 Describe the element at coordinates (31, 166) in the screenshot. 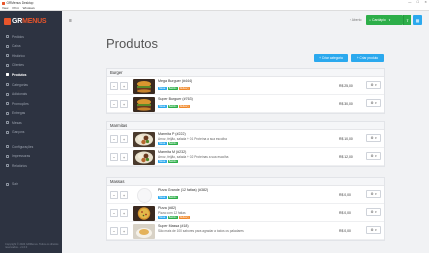

I see `sidebar-item-13: Relatórios` at that location.